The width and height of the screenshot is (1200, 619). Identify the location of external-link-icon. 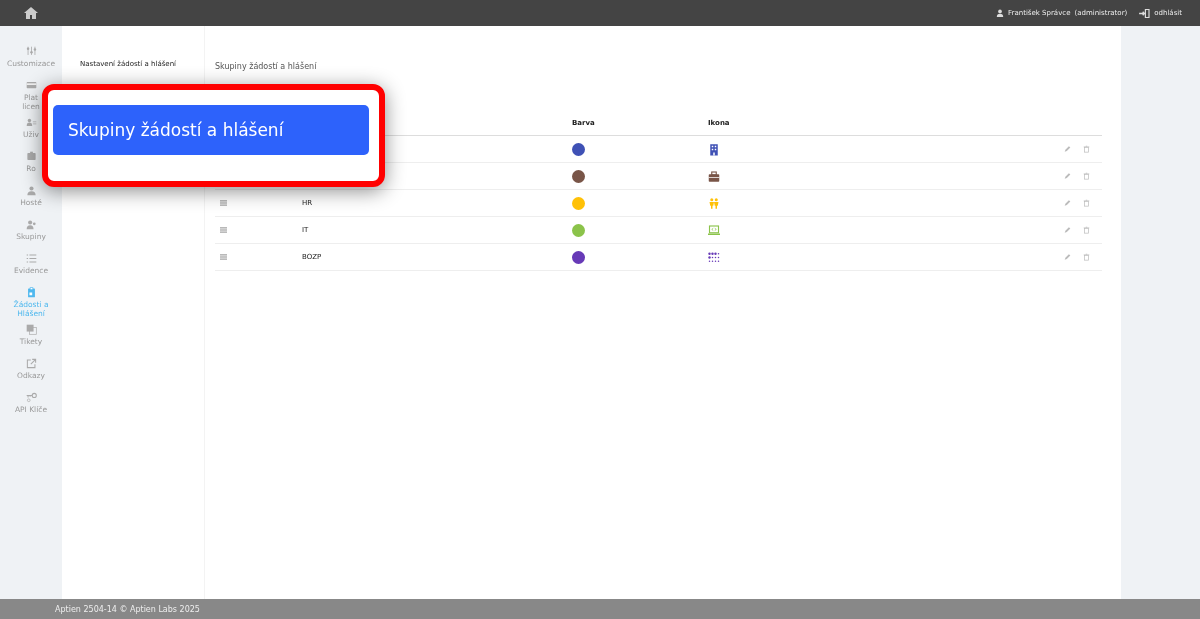
(31, 363).